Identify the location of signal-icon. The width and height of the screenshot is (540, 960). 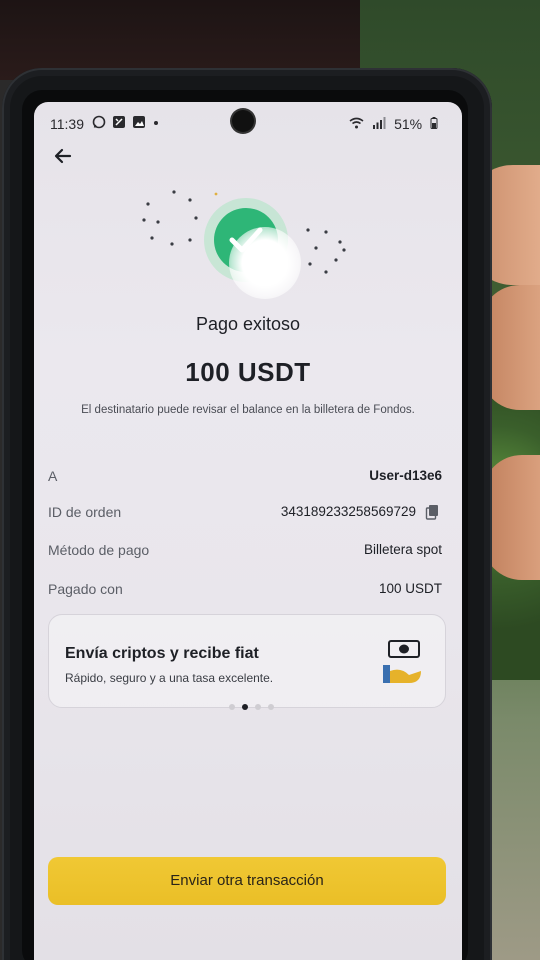
(381, 124).